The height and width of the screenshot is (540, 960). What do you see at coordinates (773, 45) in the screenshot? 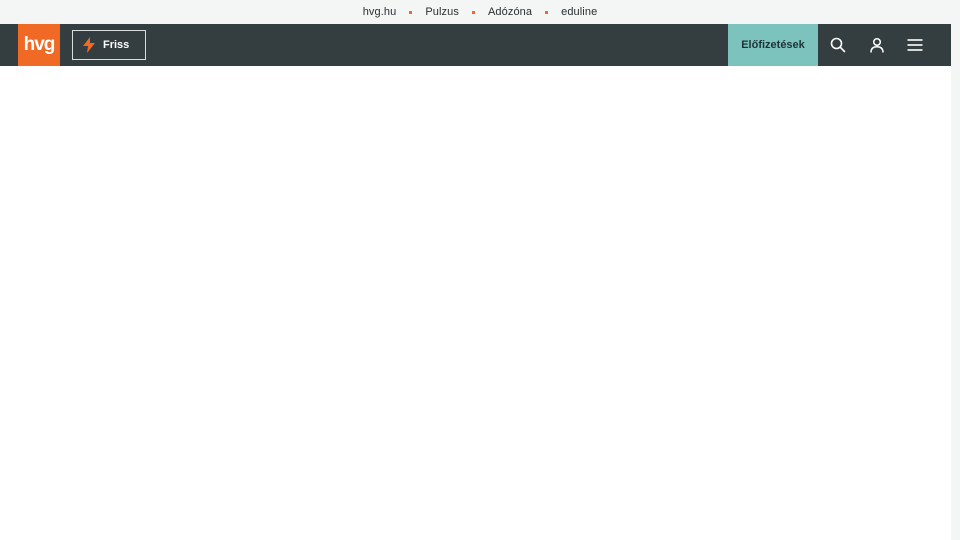
I see `subscriptions-button: Előfizetések` at bounding box center [773, 45].